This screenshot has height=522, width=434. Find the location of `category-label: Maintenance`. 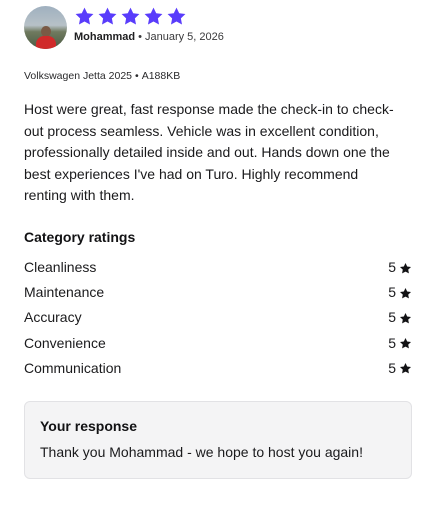

category-label: Maintenance is located at coordinates (64, 292).